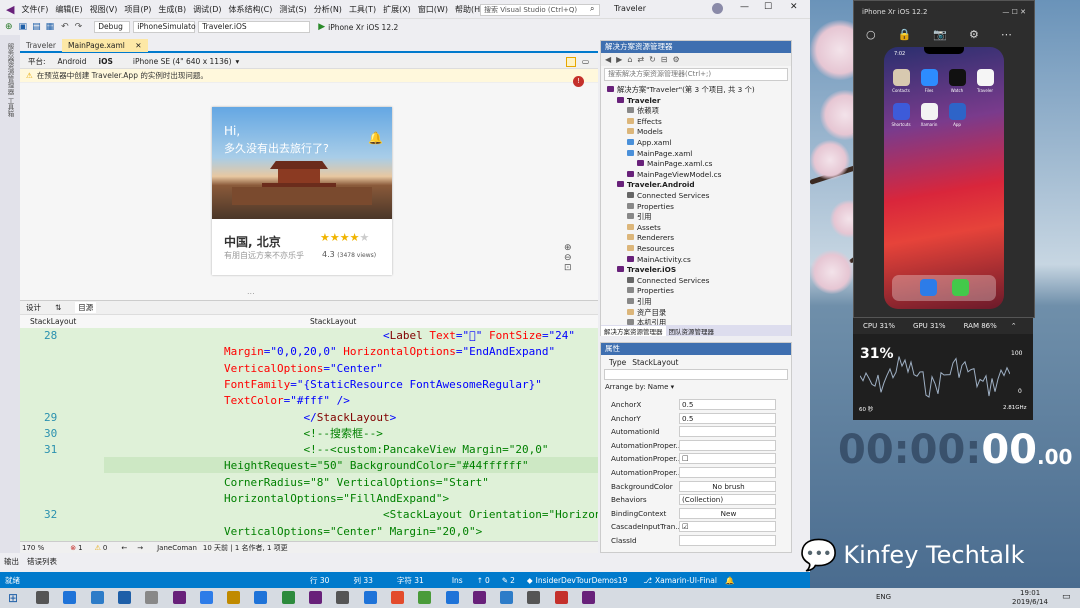  I want to click on close-button: ✕, so click(794, 7).